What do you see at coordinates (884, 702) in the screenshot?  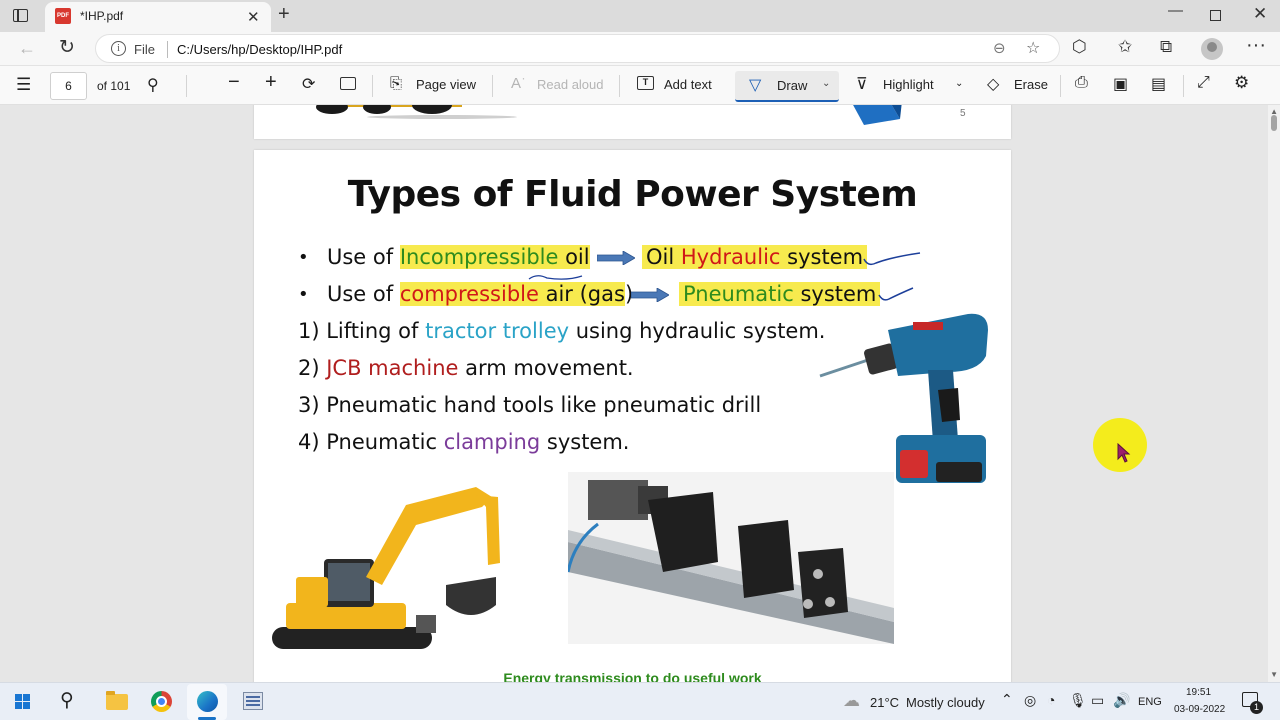 I see `weather-temperature: 21°C` at bounding box center [884, 702].